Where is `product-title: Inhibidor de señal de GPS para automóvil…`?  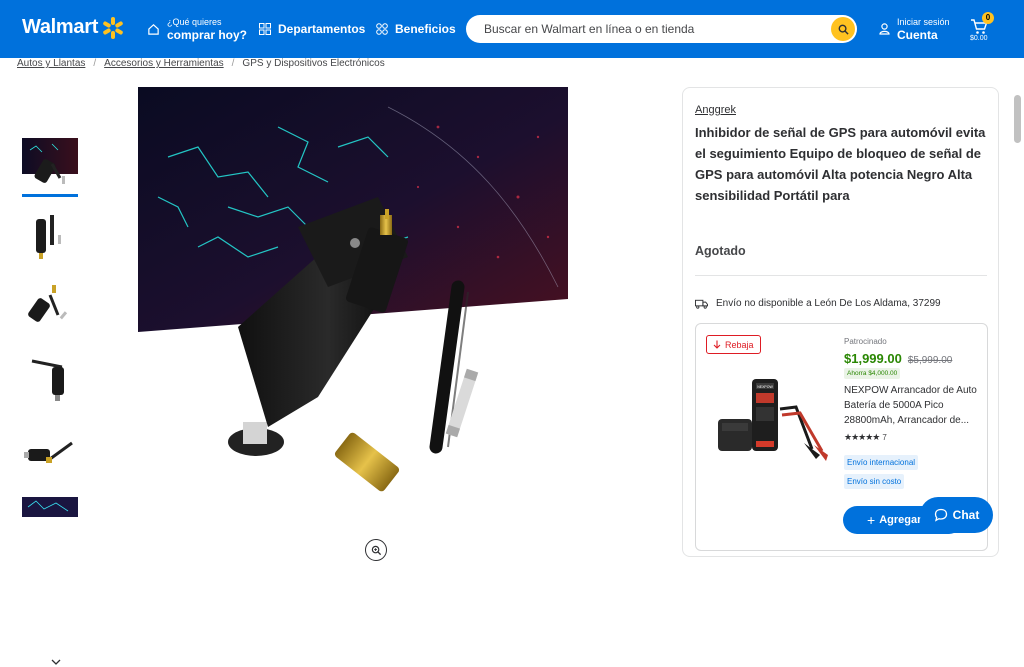 product-title: Inhibidor de señal de GPS para automóvil… is located at coordinates (840, 164).